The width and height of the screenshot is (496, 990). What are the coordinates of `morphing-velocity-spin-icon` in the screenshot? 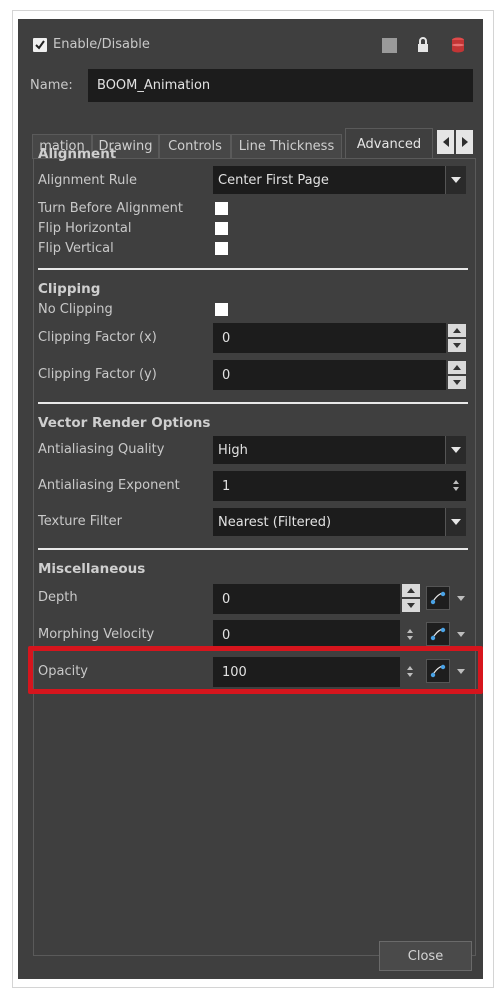 It's located at (411, 635).